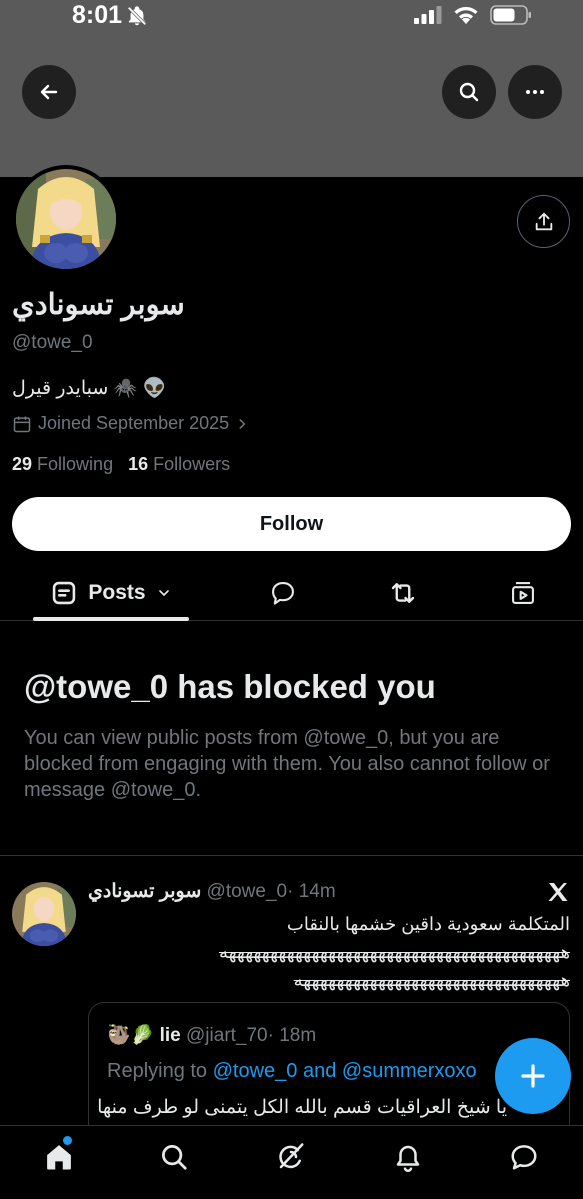 The image size is (583, 1199). I want to click on more-horizontal-icon, so click(535, 92).